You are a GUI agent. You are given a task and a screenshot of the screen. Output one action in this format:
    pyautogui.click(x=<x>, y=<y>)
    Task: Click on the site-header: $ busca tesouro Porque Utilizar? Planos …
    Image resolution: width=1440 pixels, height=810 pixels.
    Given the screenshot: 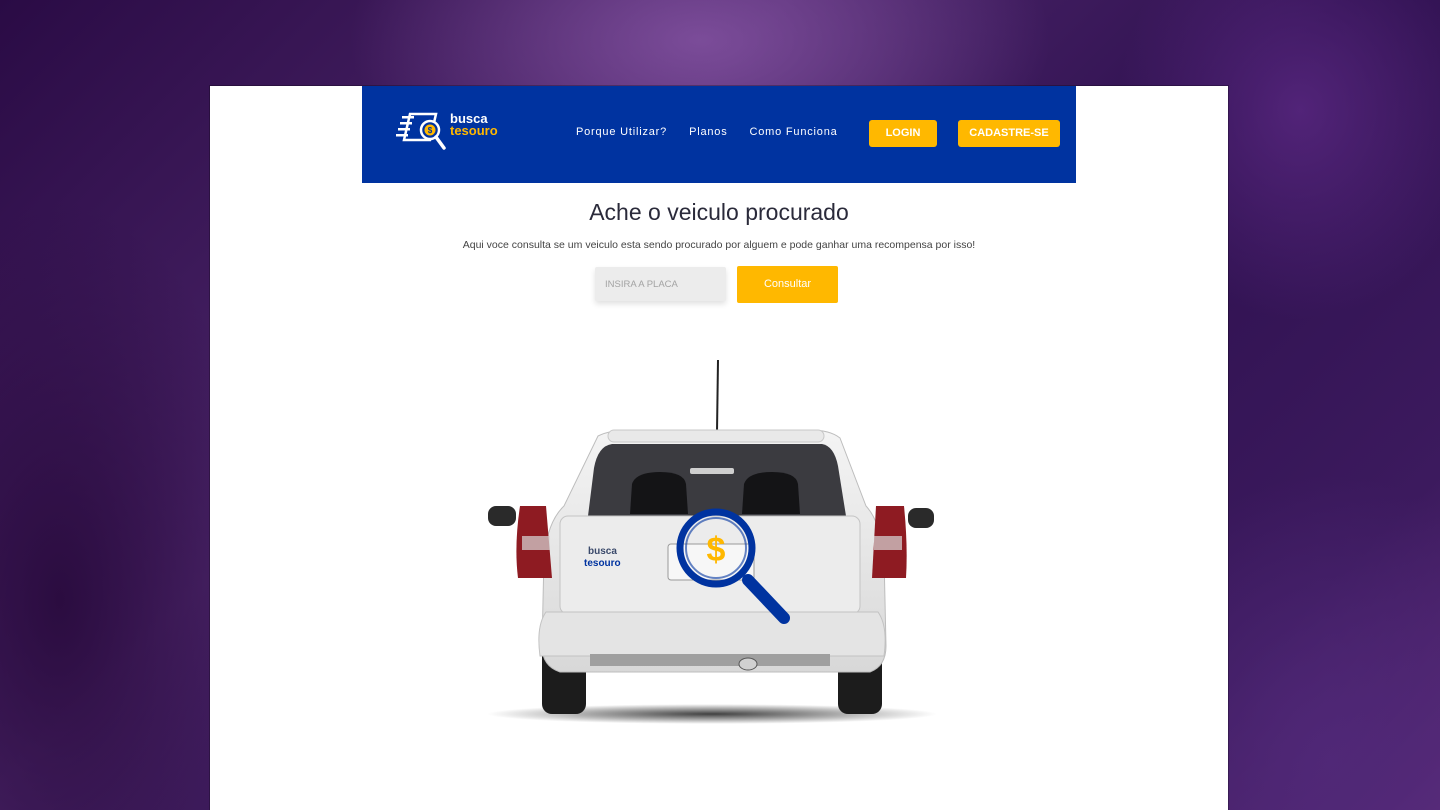 What is the action you would take?
    pyautogui.click(x=719, y=134)
    